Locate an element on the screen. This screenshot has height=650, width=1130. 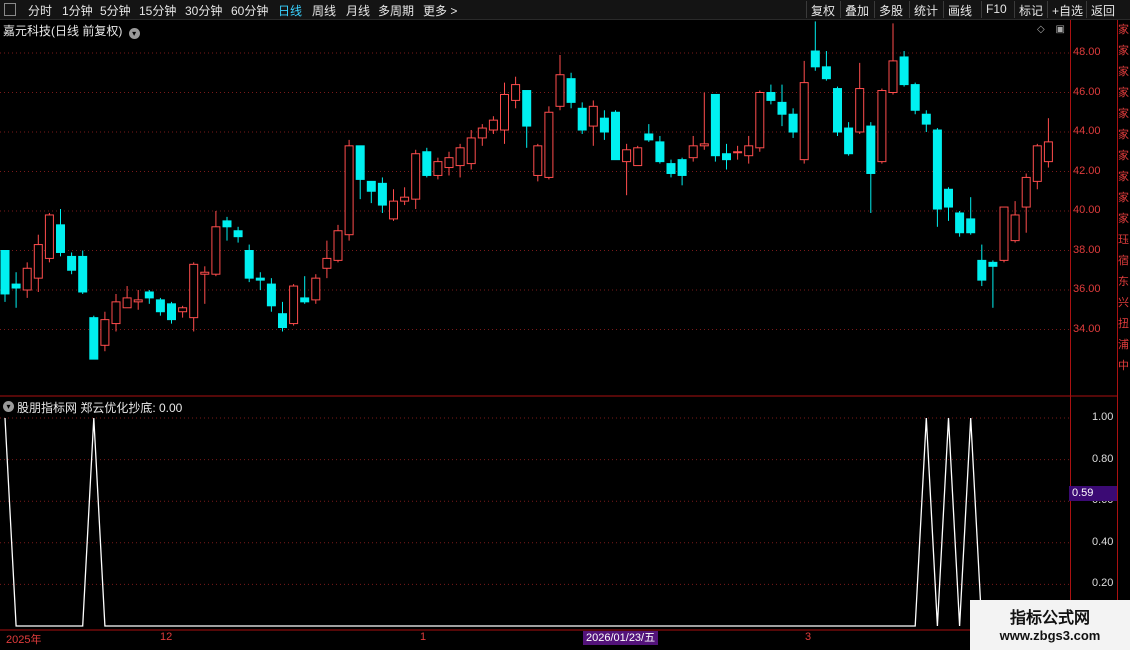
period-tab-2: 5分钟 is located at coordinates (115, 10).